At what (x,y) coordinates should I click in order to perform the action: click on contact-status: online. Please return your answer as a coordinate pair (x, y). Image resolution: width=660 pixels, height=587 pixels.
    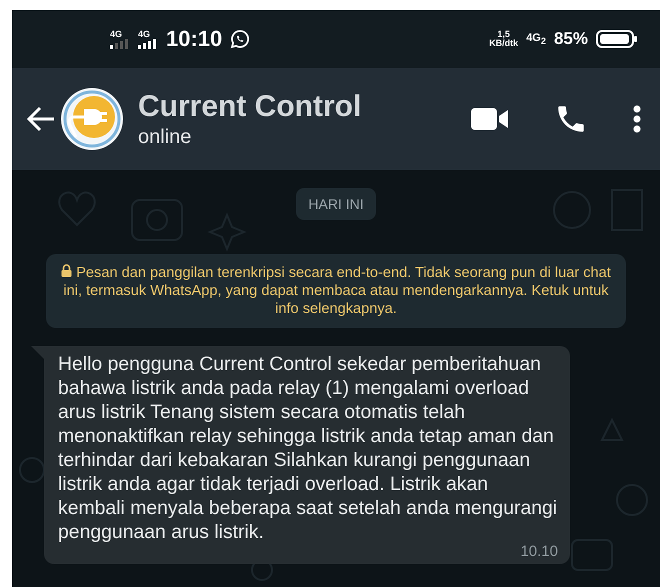
    Looking at the image, I should click on (165, 137).